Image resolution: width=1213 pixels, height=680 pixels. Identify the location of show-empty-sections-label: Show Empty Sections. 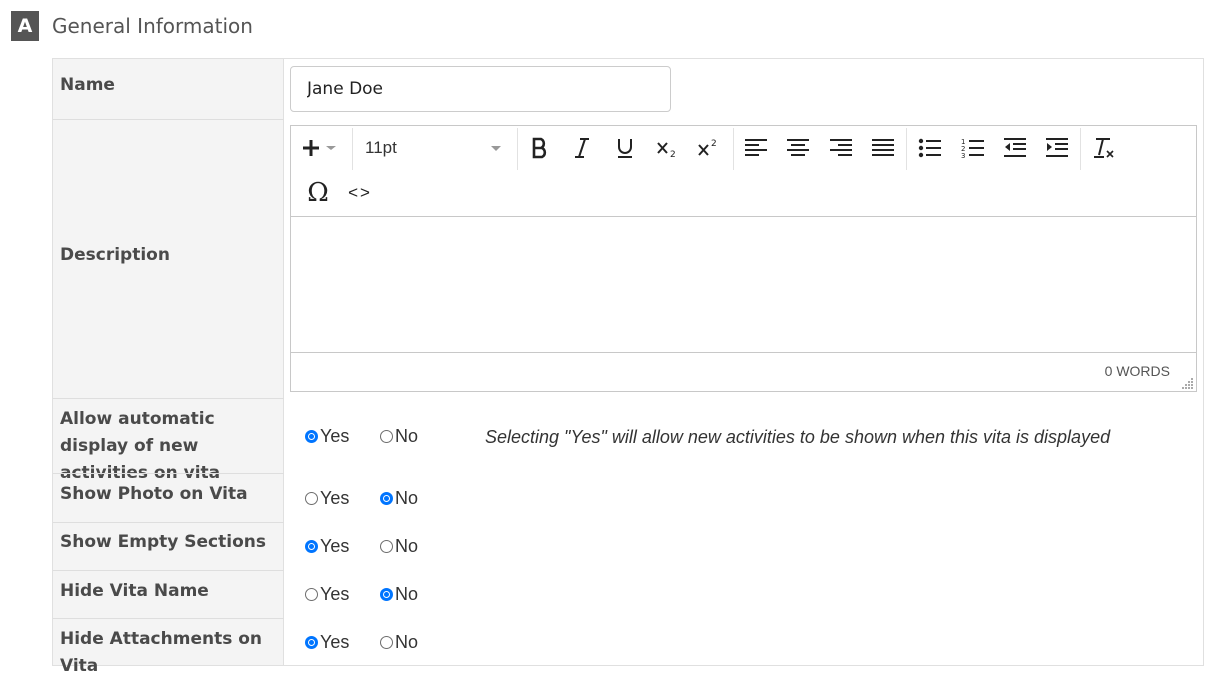
(163, 542).